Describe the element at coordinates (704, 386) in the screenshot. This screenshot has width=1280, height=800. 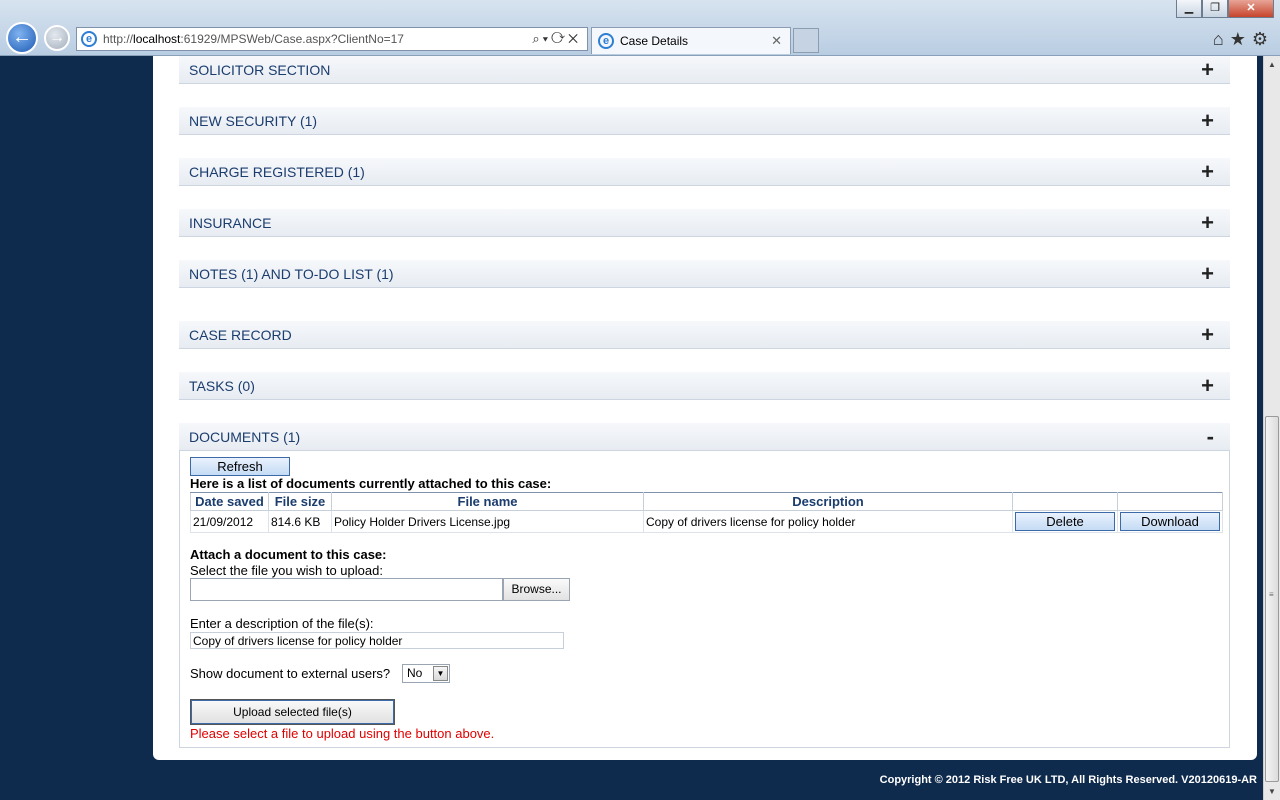
I see `section-tasks: TASKS (0) +` at that location.